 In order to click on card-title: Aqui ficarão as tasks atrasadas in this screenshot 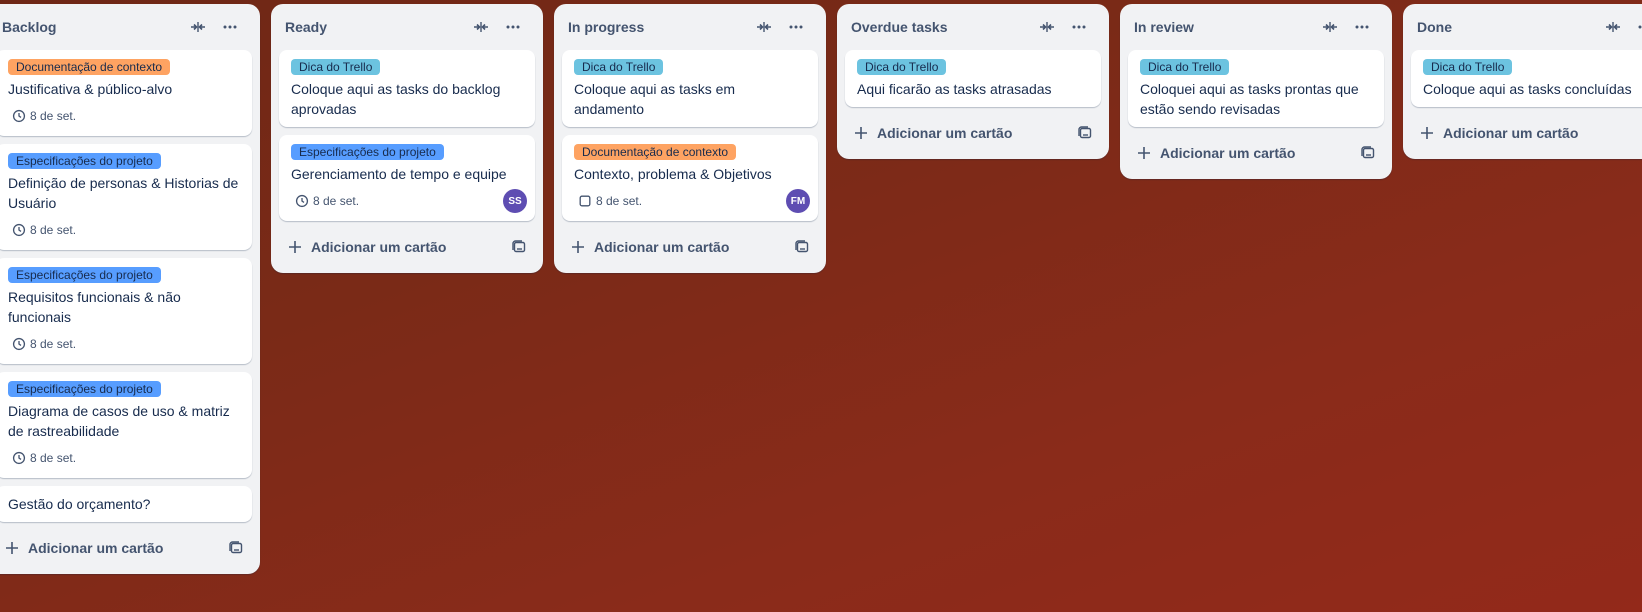, I will do `click(954, 89)`.